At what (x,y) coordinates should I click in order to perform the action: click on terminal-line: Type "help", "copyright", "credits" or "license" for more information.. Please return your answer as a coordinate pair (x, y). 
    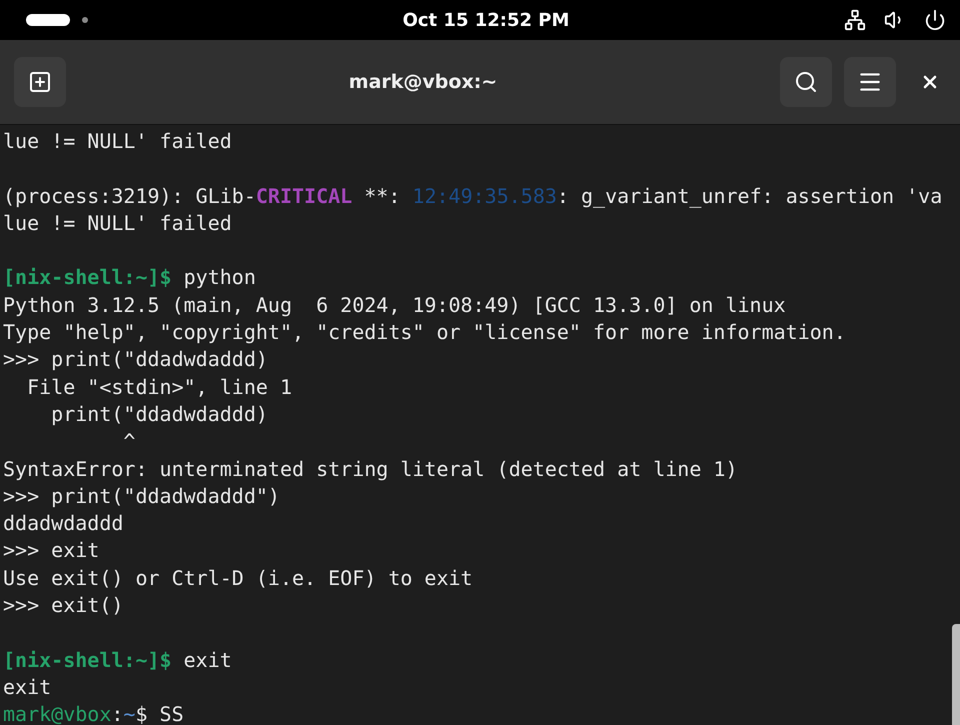
    Looking at the image, I should click on (425, 332).